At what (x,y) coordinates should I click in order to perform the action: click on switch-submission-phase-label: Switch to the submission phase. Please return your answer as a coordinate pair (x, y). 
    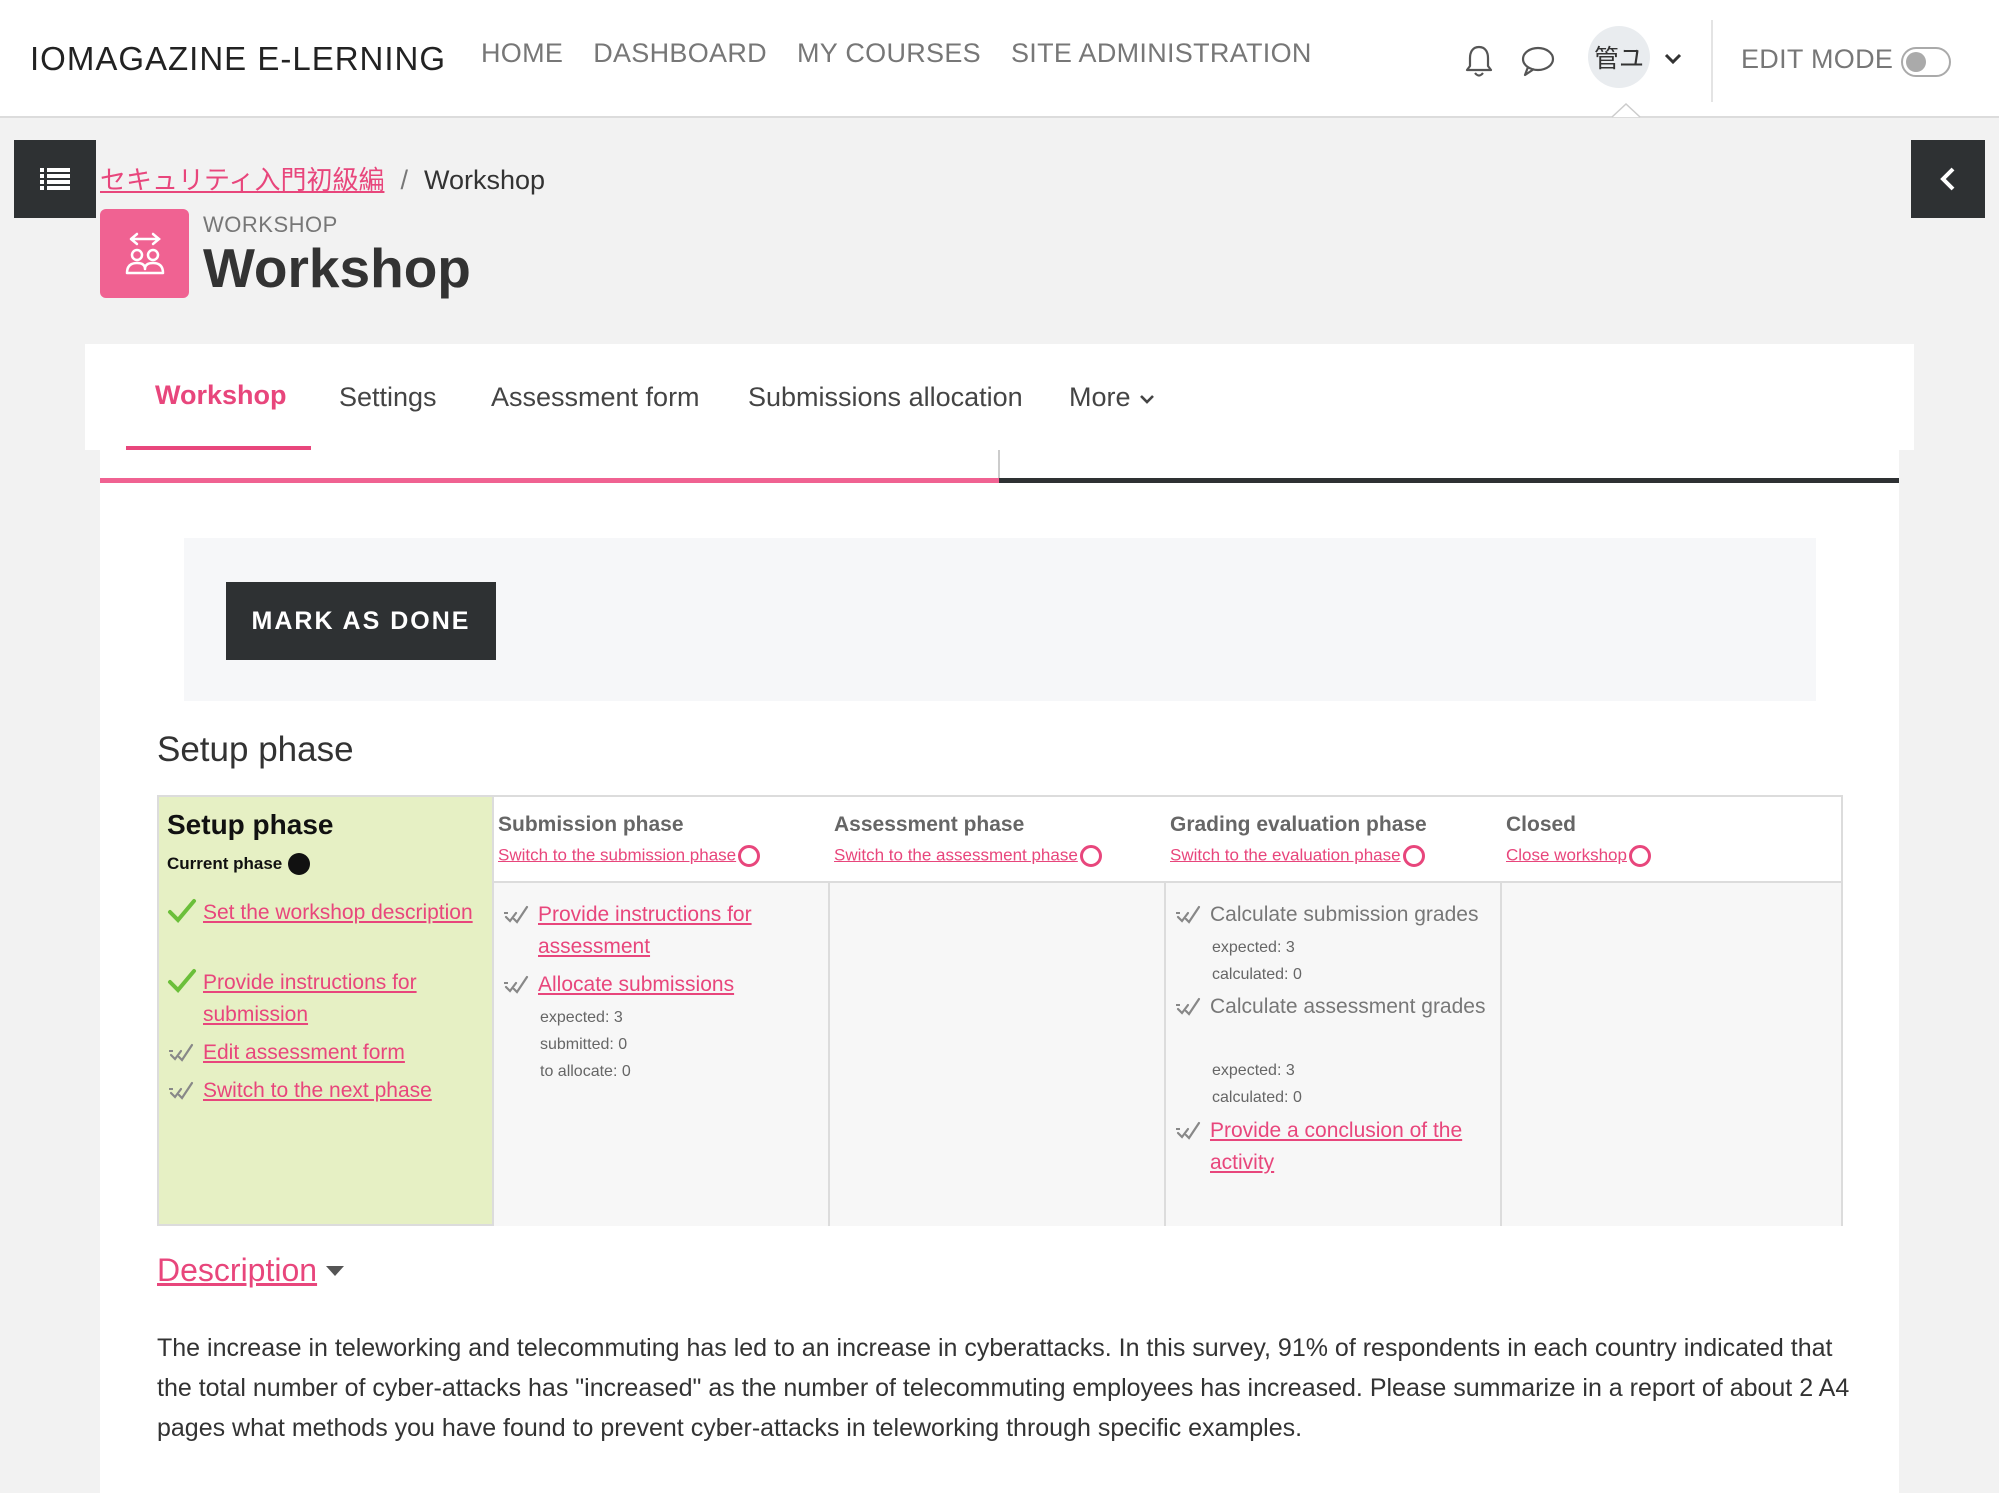
    Looking at the image, I should click on (617, 855).